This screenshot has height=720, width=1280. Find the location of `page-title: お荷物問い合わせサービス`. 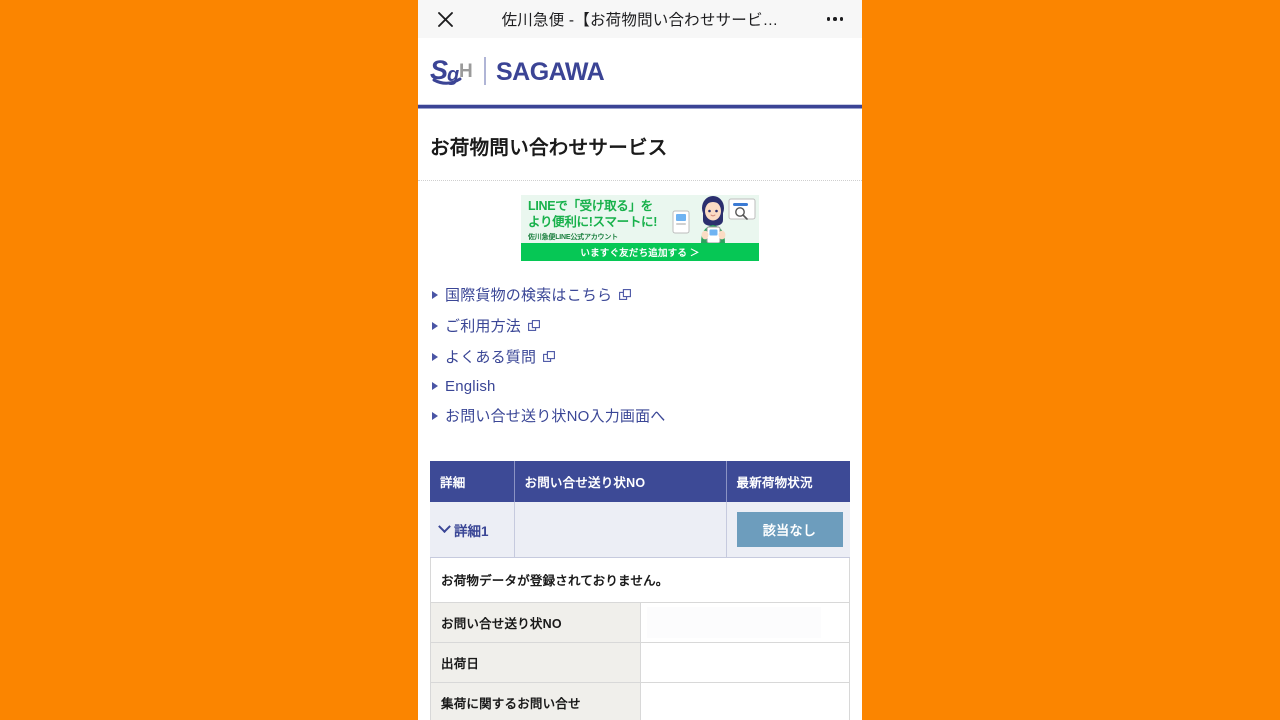

page-title: お荷物問い合わせサービス is located at coordinates (549, 148).